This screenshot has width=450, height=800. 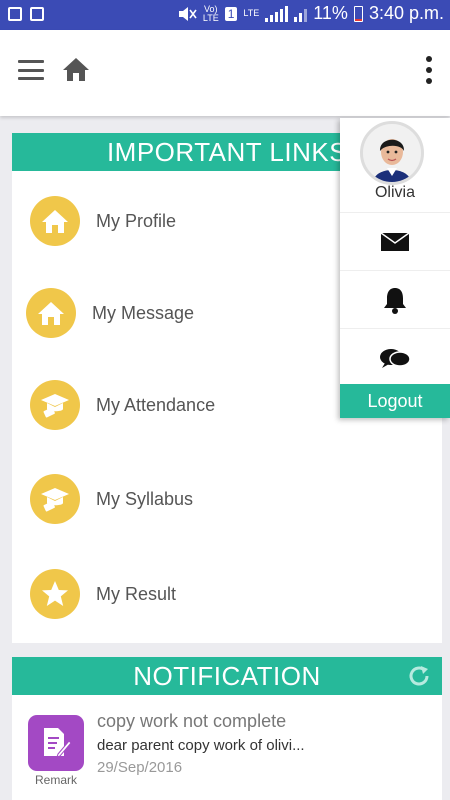 What do you see at coordinates (140, 767) in the screenshot?
I see `notification-item-date: 29/Sep/2016` at bounding box center [140, 767].